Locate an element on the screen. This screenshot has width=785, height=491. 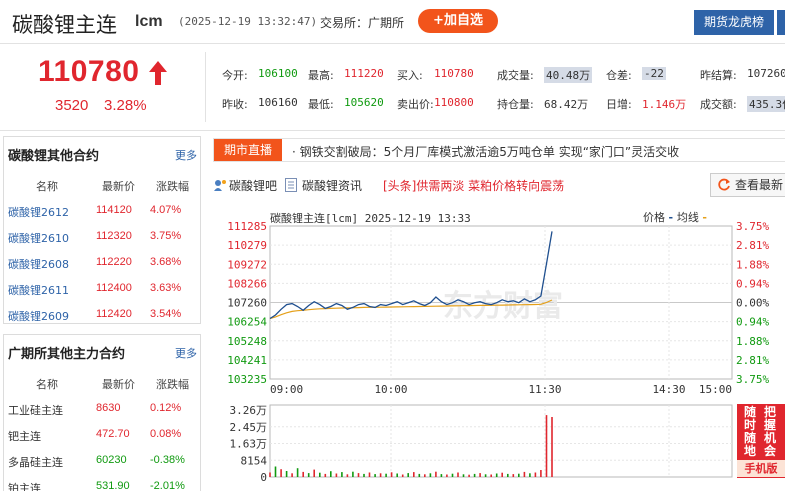
list-row: 碳酸锂2610 112320 3.75% is located at coordinates (102, 236).